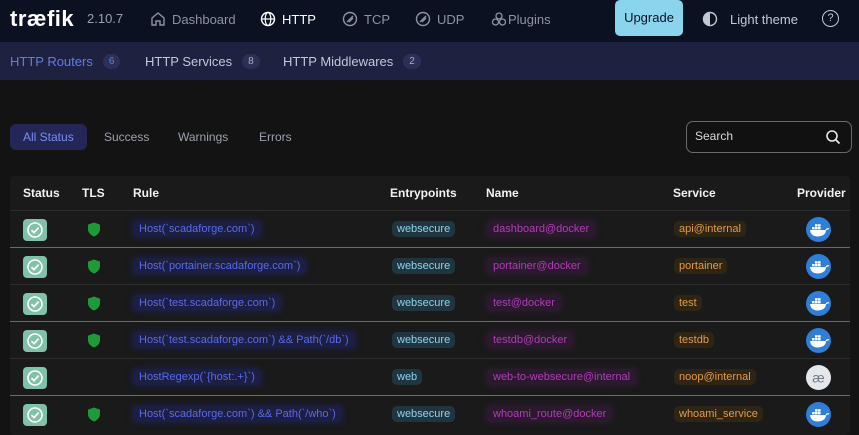 This screenshot has width=859, height=435. What do you see at coordinates (524, 303) in the screenshot?
I see `router-name-cell: test@docker` at bounding box center [524, 303].